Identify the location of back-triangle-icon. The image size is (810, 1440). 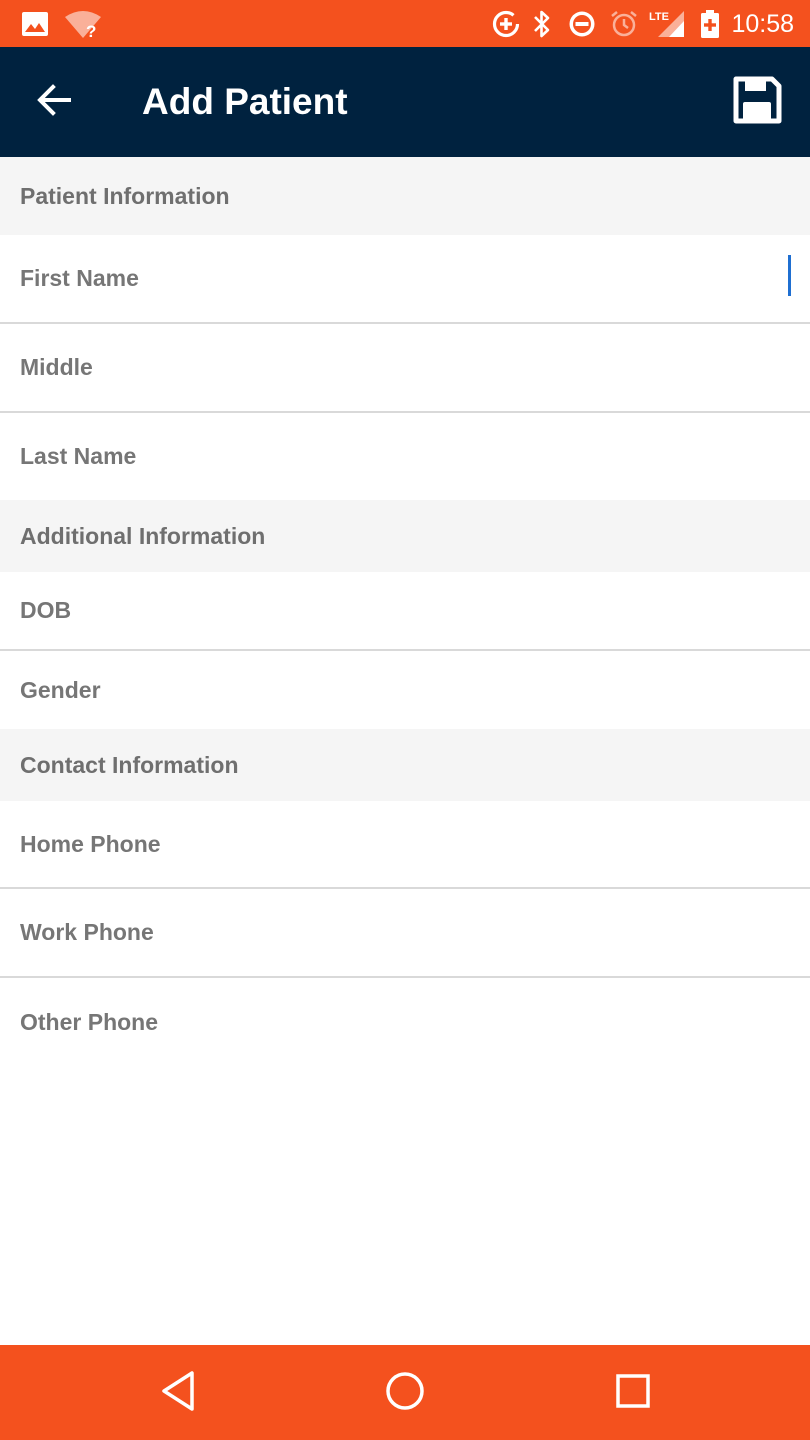
(178, 1393).